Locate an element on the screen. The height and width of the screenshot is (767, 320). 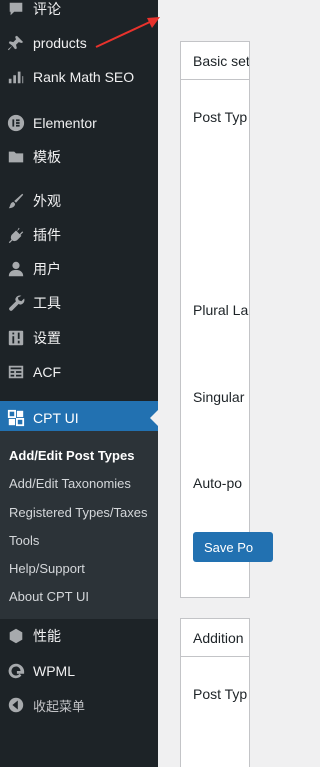
collapse-menu-button: 收起菜单 is located at coordinates (79, 705).